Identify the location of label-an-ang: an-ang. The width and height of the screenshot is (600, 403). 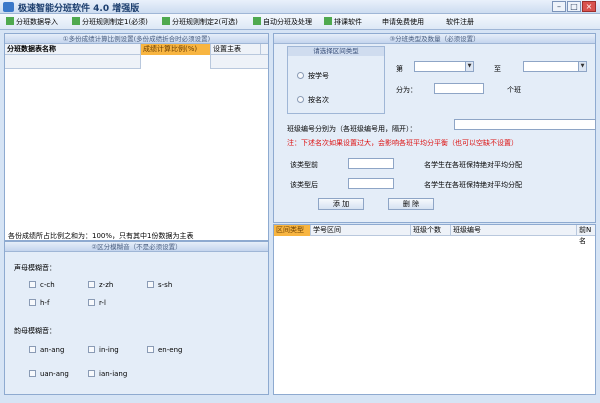
(52, 350).